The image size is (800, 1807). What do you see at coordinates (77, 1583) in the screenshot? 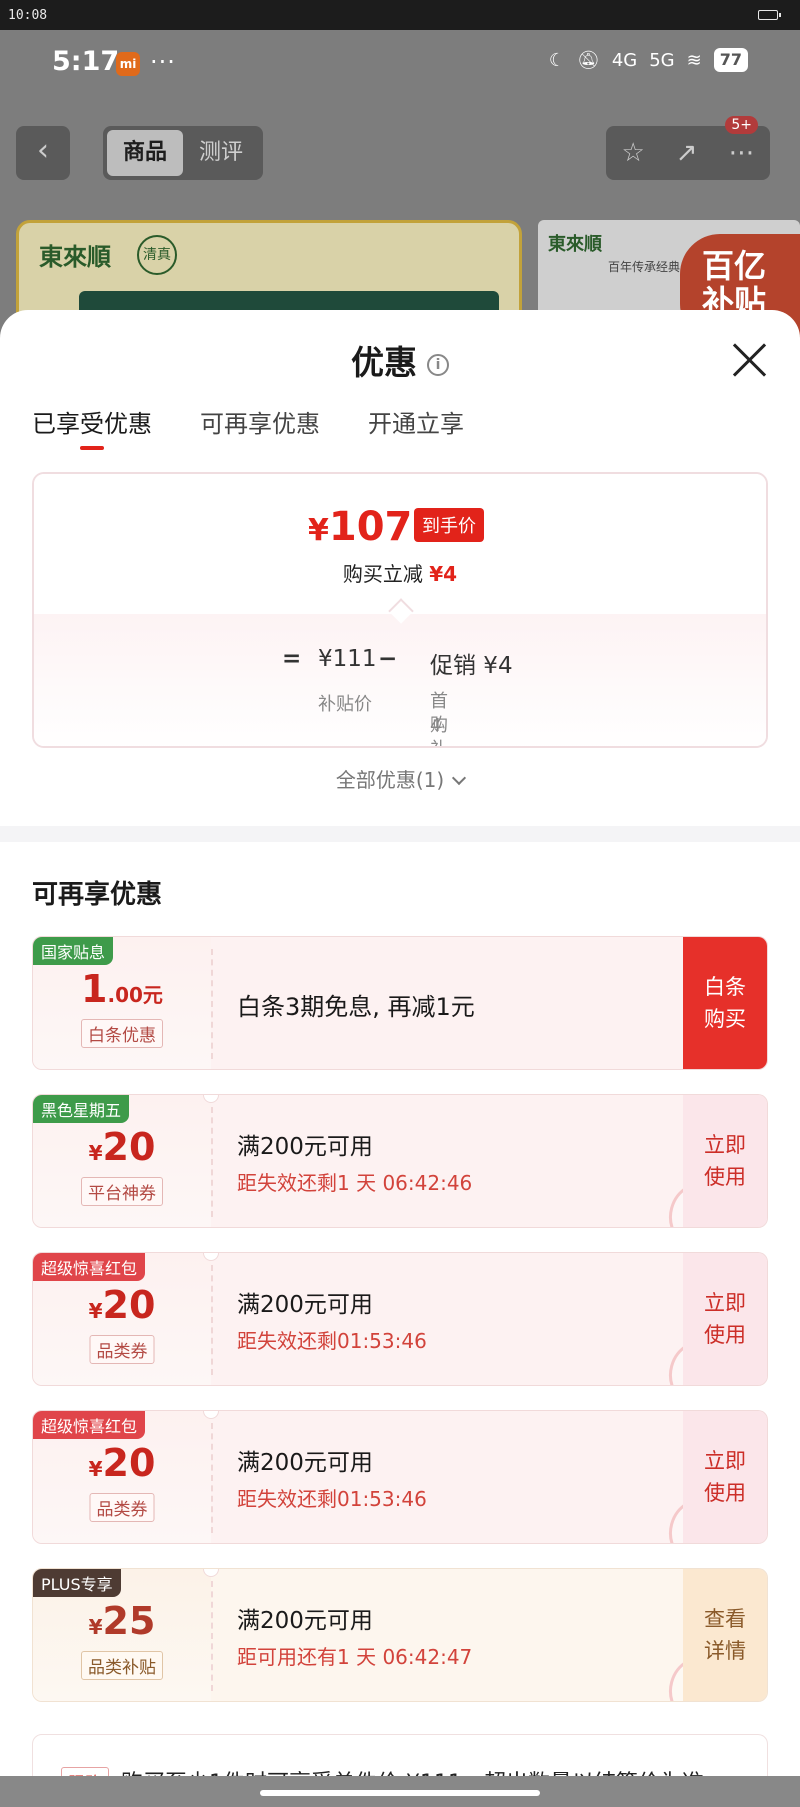
I see `coupon-tag: PLUS专享` at bounding box center [77, 1583].